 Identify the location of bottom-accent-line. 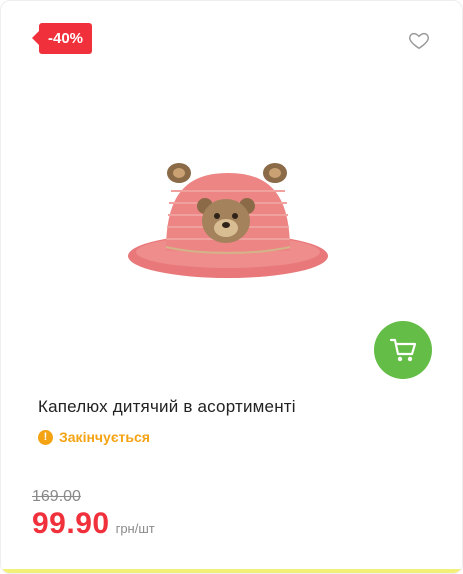
(231, 571).